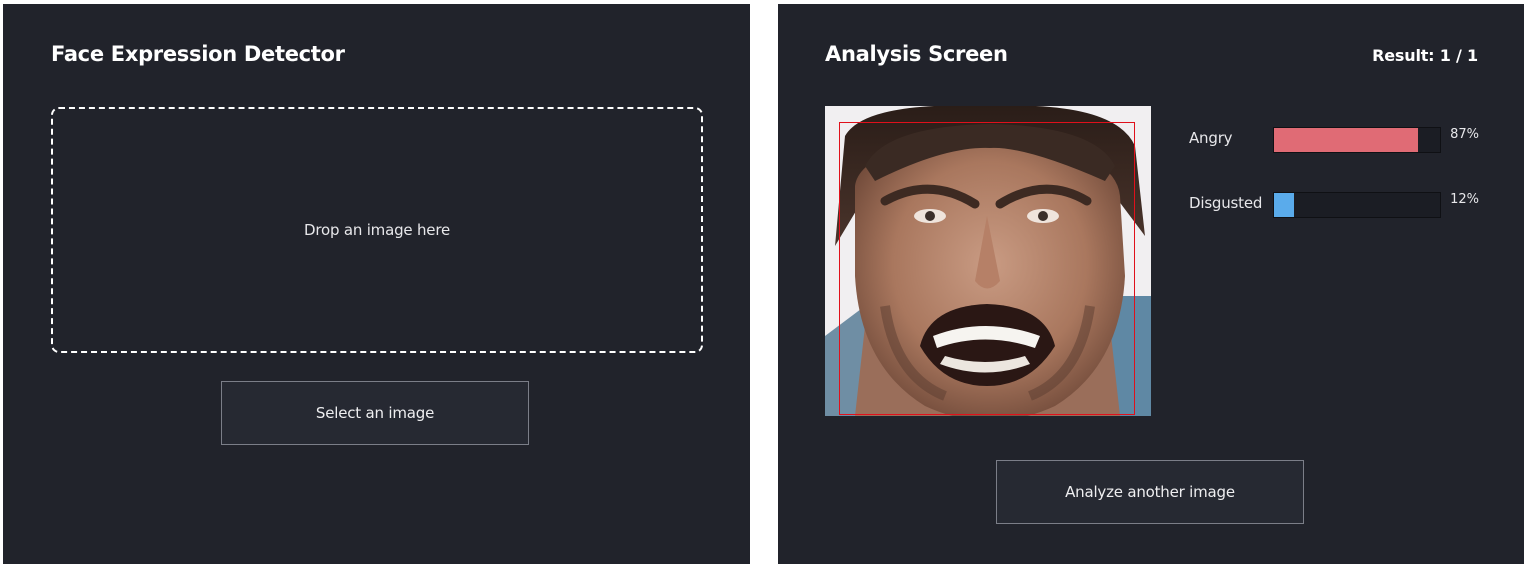 The image size is (1528, 567). What do you see at coordinates (916, 54) in the screenshot?
I see `analysis-title: Analysis Screen` at bounding box center [916, 54].